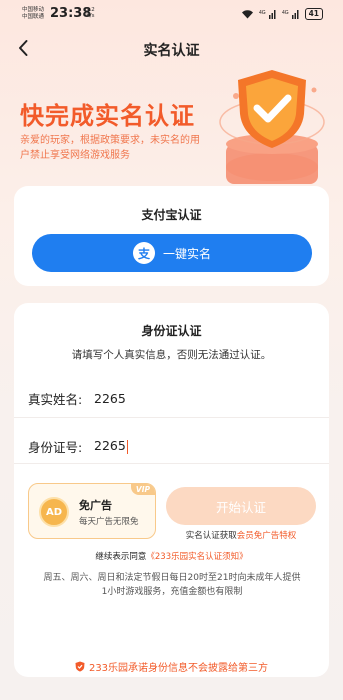 The width and height of the screenshot is (343, 700). What do you see at coordinates (54, 512) in the screenshot?
I see `ad-icon: AD` at bounding box center [54, 512].